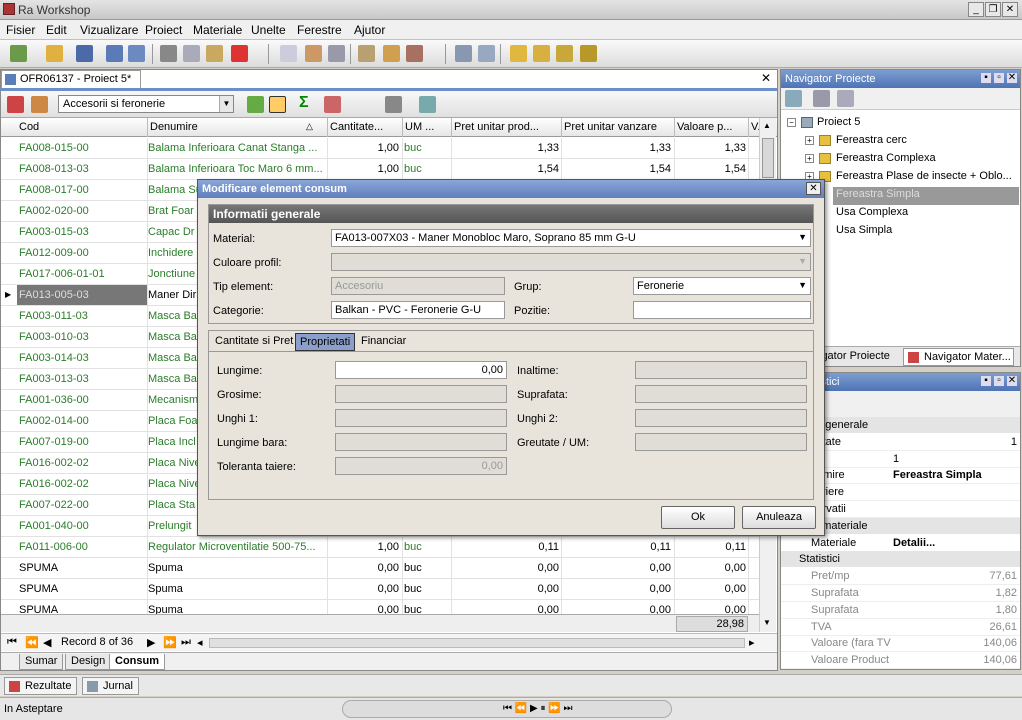 The image size is (1022, 720). Describe the element at coordinates (288, 53) in the screenshot. I see `list-icon` at that location.